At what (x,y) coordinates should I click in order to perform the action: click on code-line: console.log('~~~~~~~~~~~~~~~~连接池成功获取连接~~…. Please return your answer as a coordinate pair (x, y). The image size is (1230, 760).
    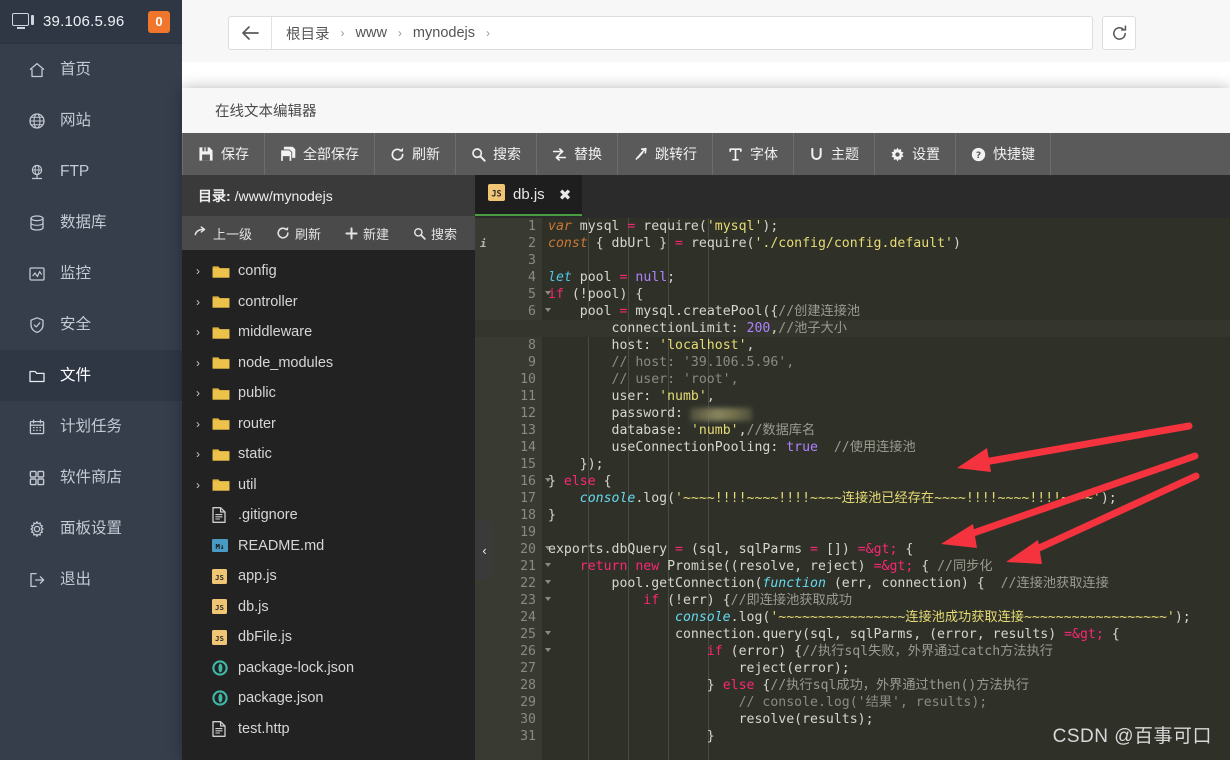
    Looking at the image, I should click on (889, 617).